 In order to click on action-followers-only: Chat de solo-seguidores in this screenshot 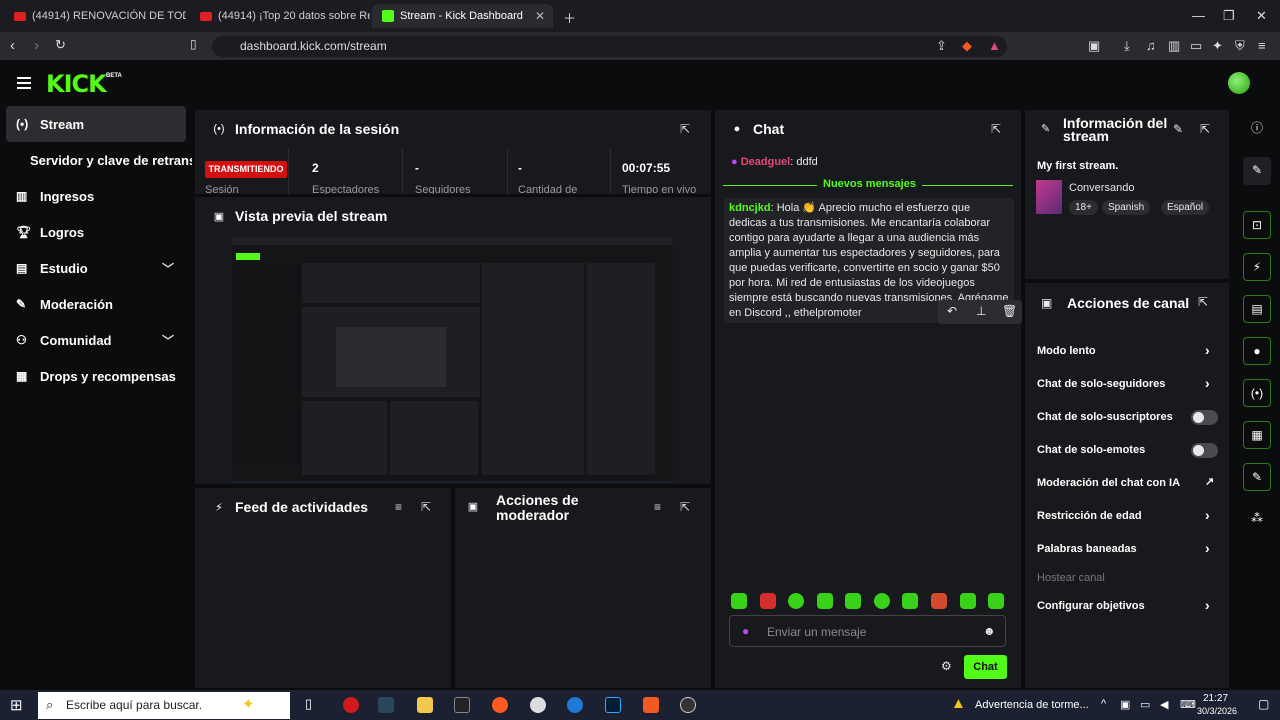, I will do `click(1101, 384)`.